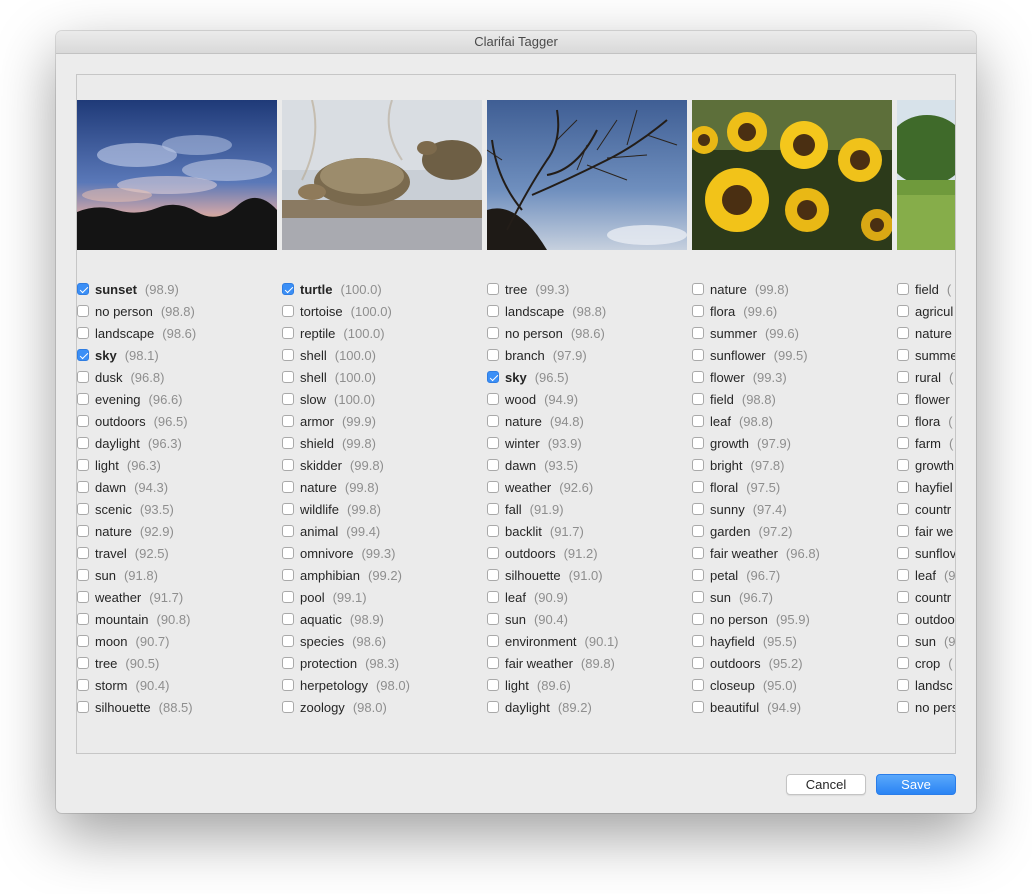  I want to click on tag-item: winter (93.9), so click(589, 443).